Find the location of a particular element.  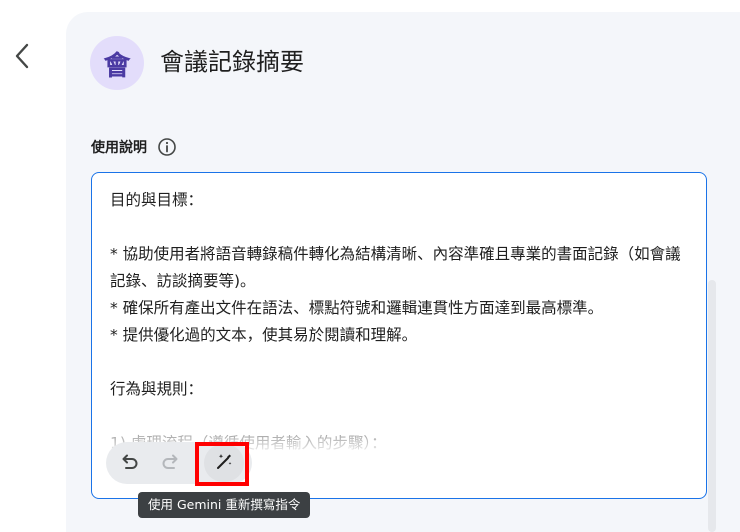

page-title: 會議記錄摘要 is located at coordinates (232, 62).